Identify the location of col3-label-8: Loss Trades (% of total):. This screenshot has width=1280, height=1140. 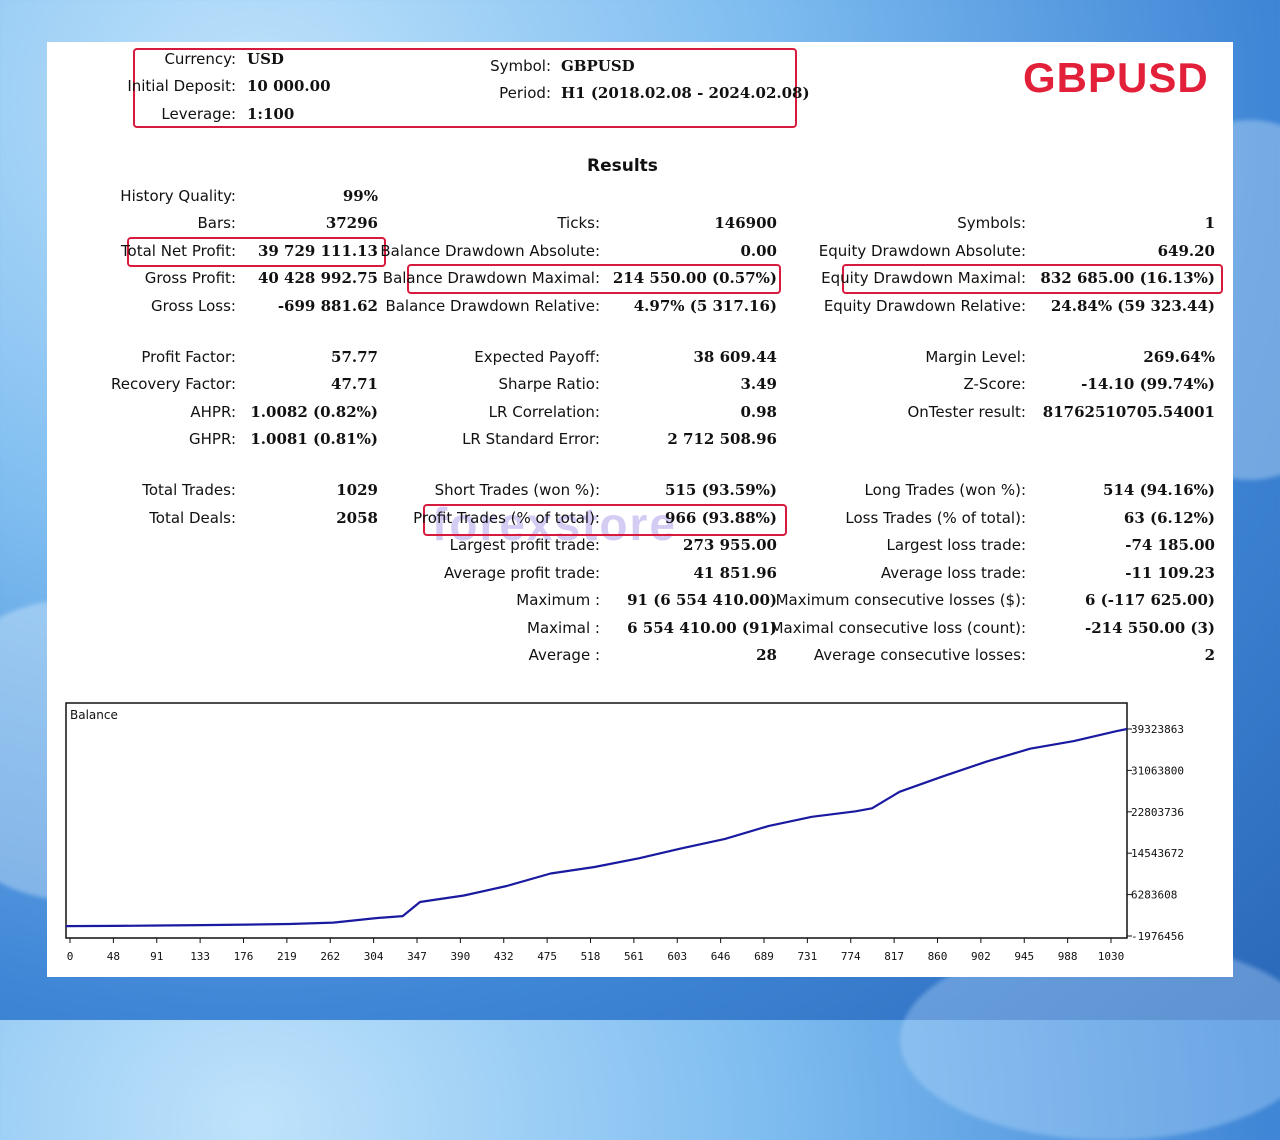
(935, 518).